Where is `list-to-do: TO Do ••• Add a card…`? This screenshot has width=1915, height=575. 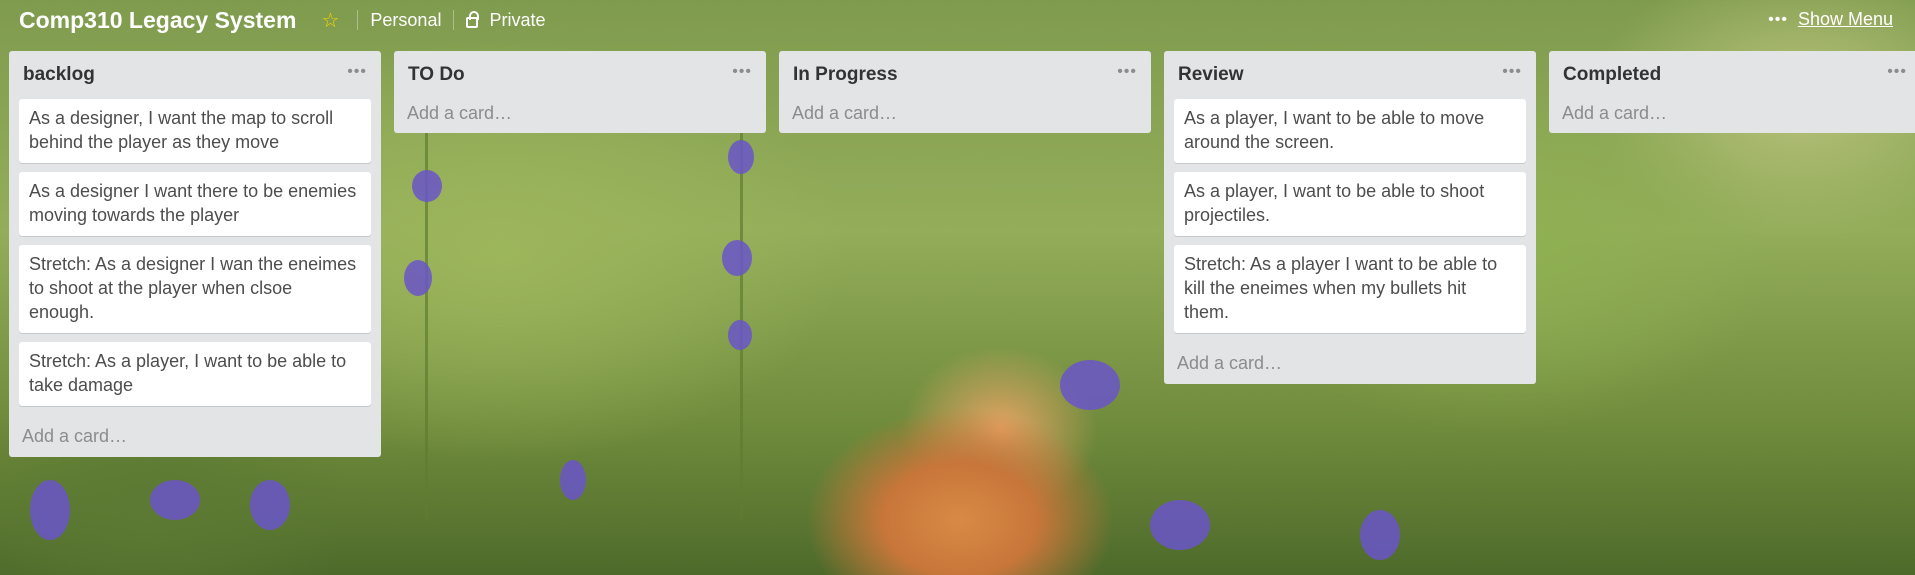 list-to-do: TO Do ••• Add a card… is located at coordinates (580, 92).